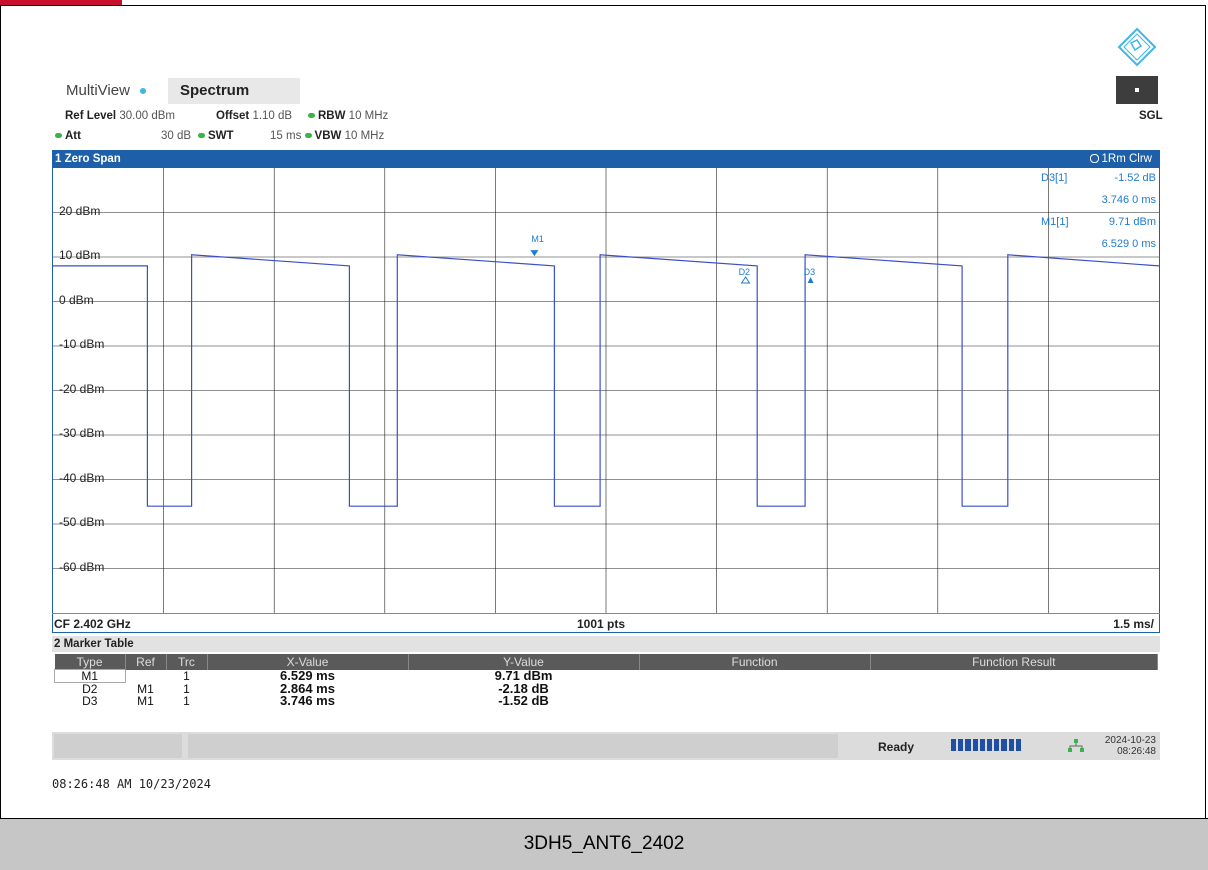  Describe the element at coordinates (145, 701) in the screenshot. I see `cell-ref: M1` at that location.